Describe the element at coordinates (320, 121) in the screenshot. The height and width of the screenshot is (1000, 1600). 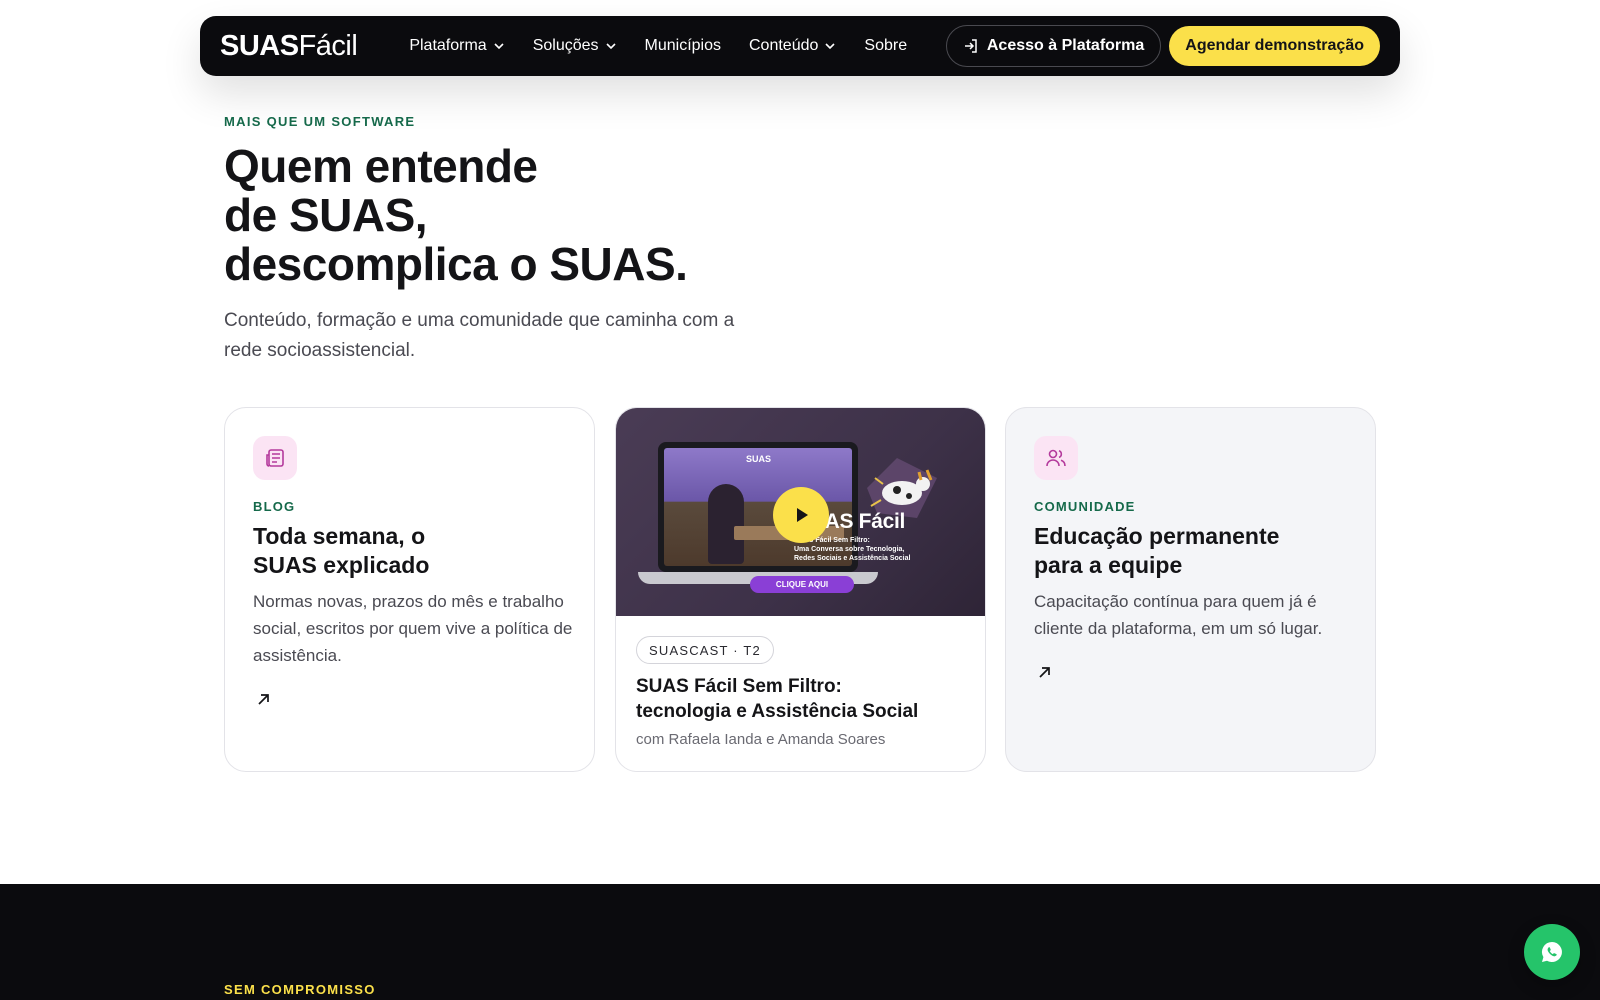
I see `section-eyebrow: MAIS QUE UM SOFTWARE` at that location.